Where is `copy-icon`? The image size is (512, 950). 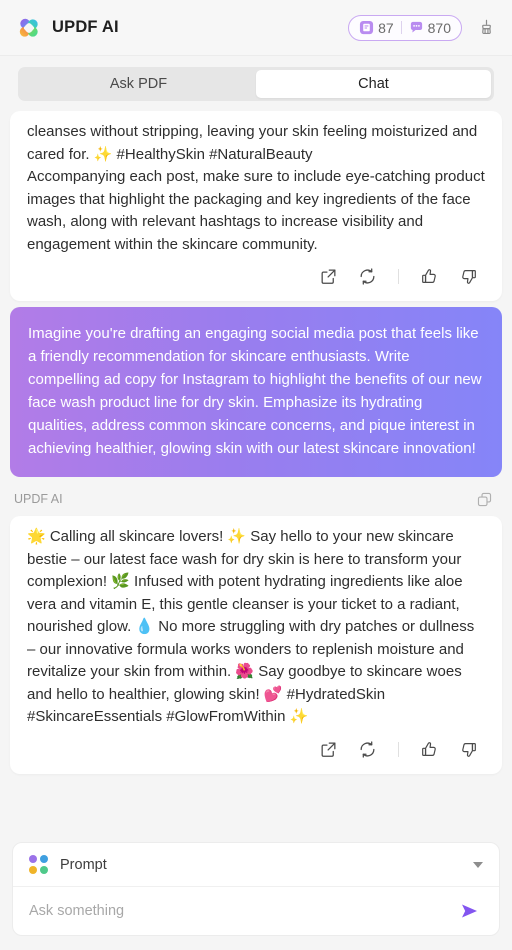 copy-icon is located at coordinates (484, 499).